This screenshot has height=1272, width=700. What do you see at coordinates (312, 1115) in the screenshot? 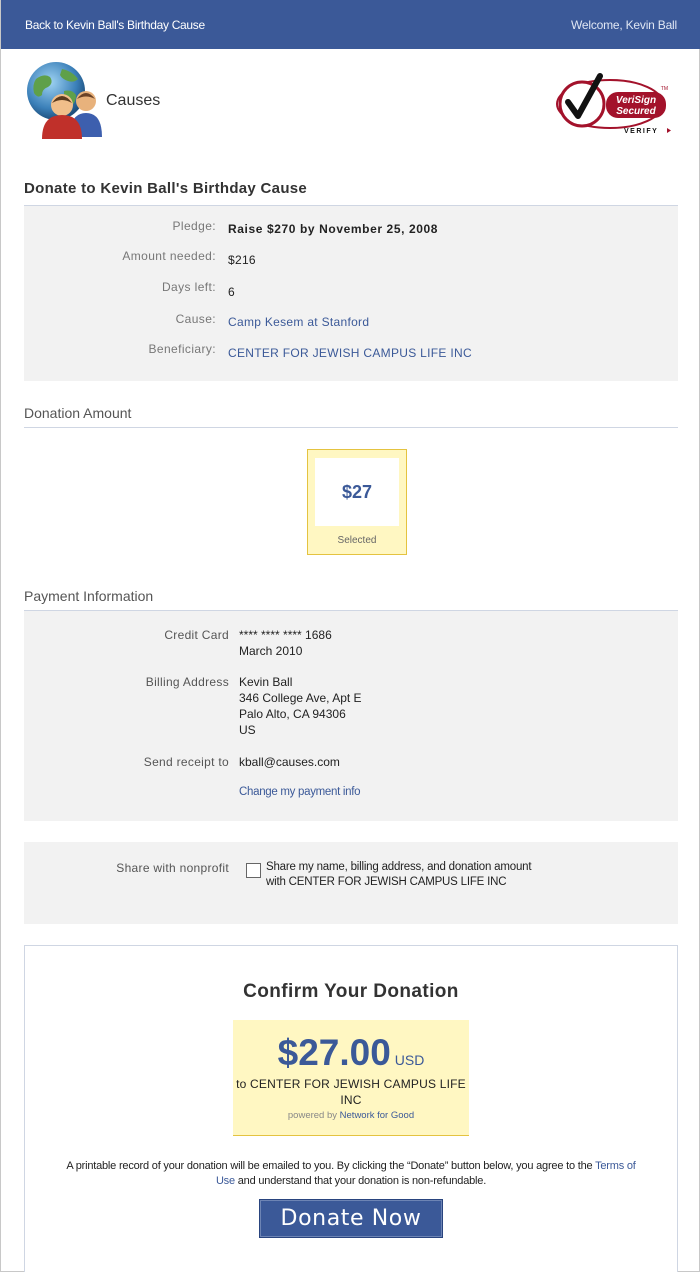
I see `powered-prefix: powered by` at bounding box center [312, 1115].